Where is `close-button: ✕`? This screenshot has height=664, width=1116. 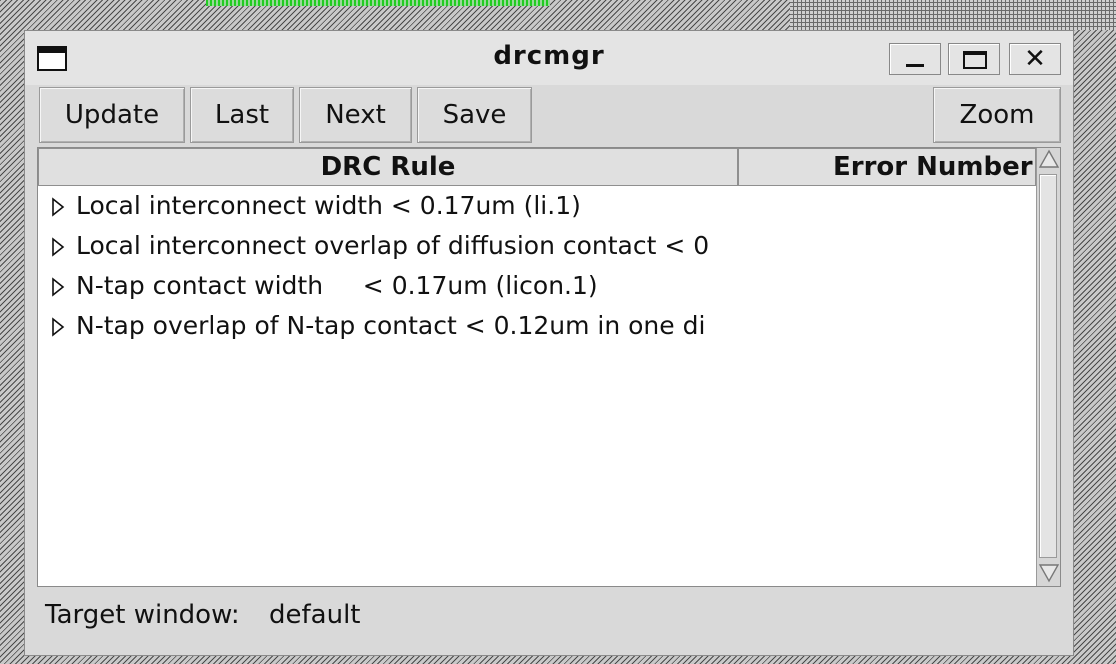
close-button: ✕ is located at coordinates (1035, 59).